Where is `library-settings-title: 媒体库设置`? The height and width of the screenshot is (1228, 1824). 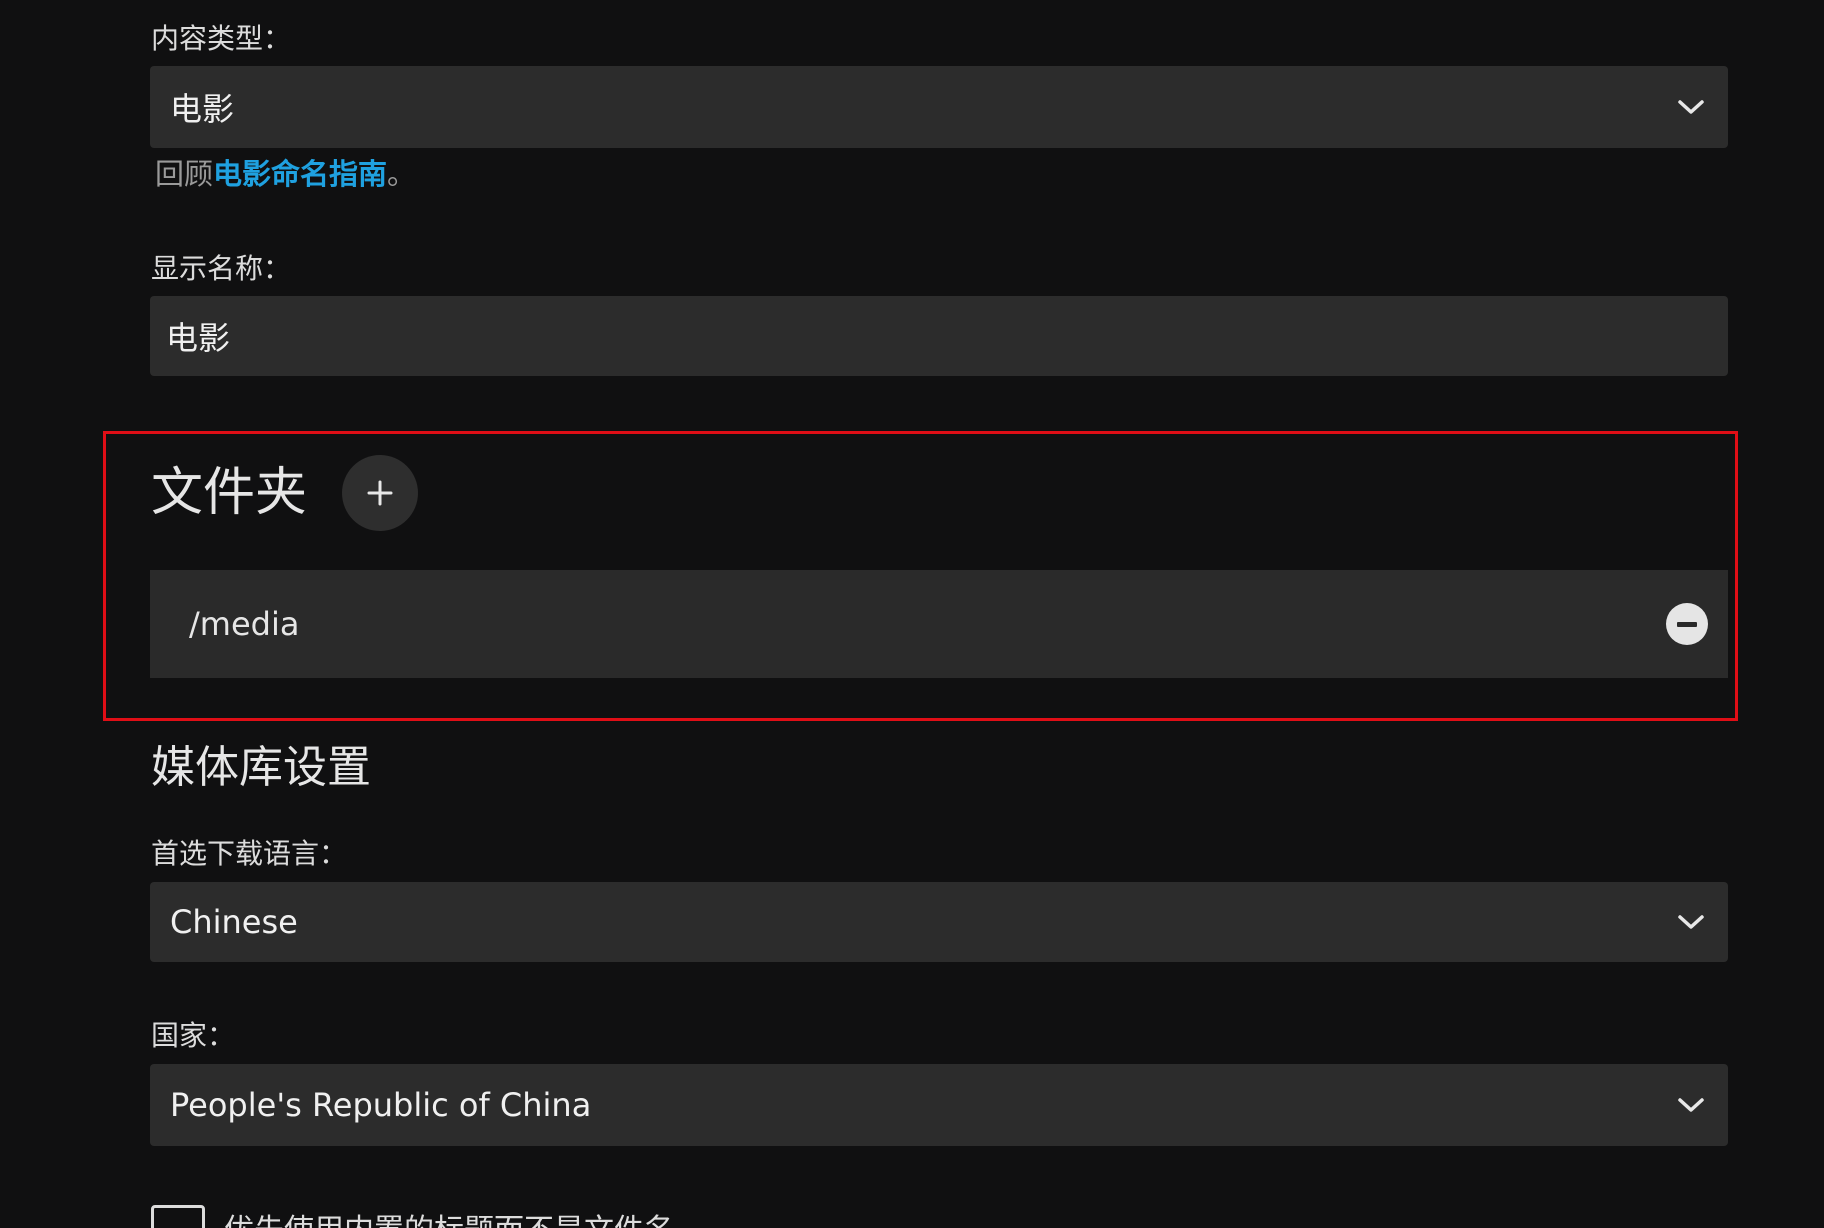 library-settings-title: 媒体库设置 is located at coordinates (261, 767).